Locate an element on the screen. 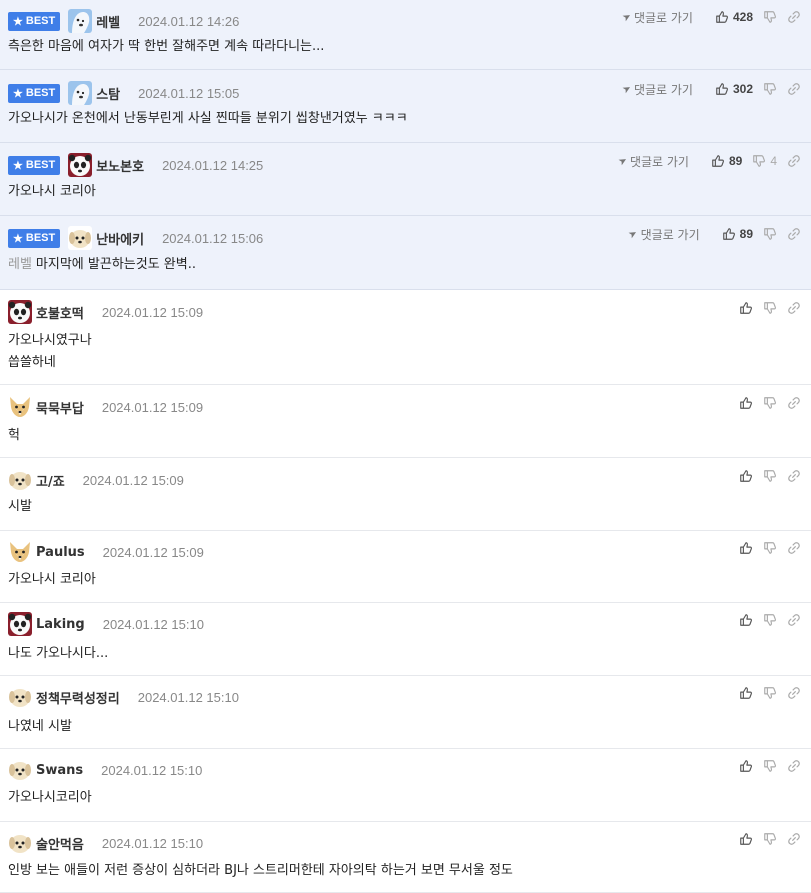 This screenshot has width=811, height=893. username: Paulus is located at coordinates (60, 552).